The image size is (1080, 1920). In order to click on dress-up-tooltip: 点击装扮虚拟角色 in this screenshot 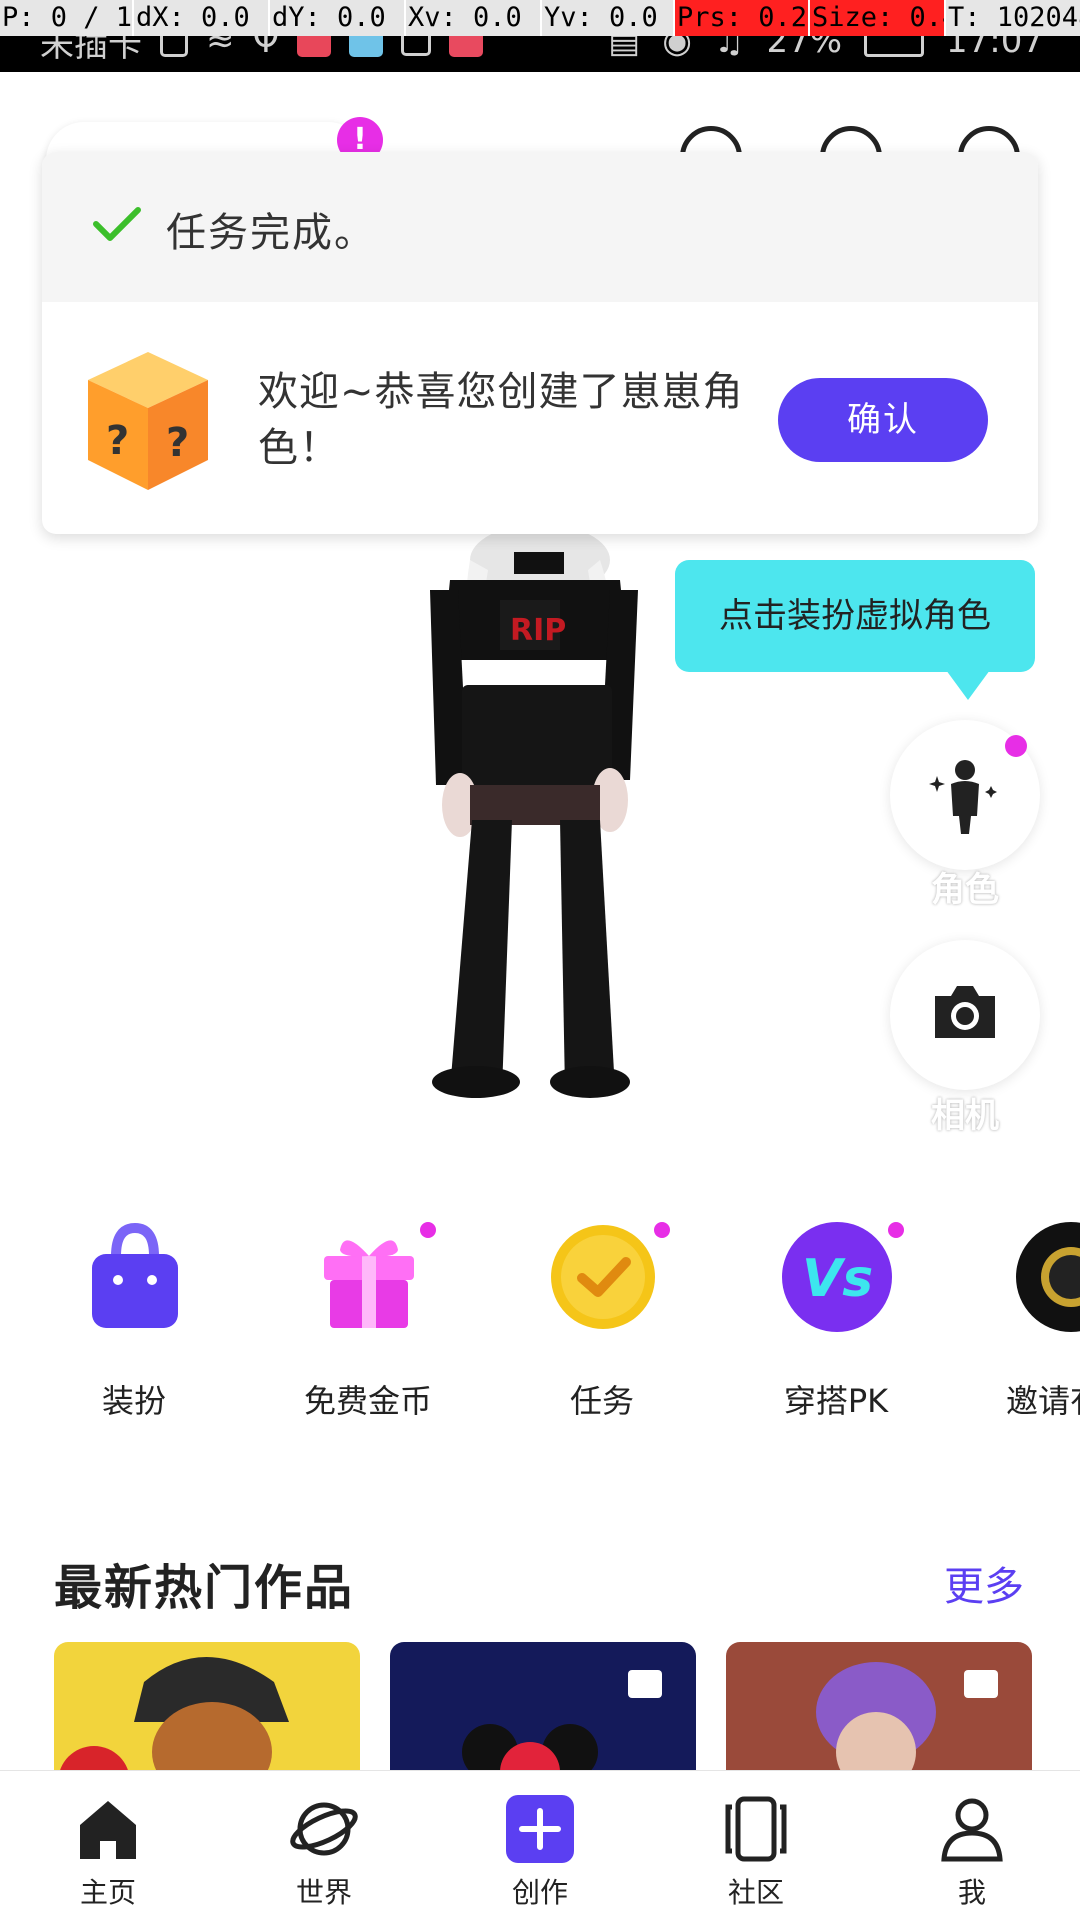, I will do `click(855, 616)`.